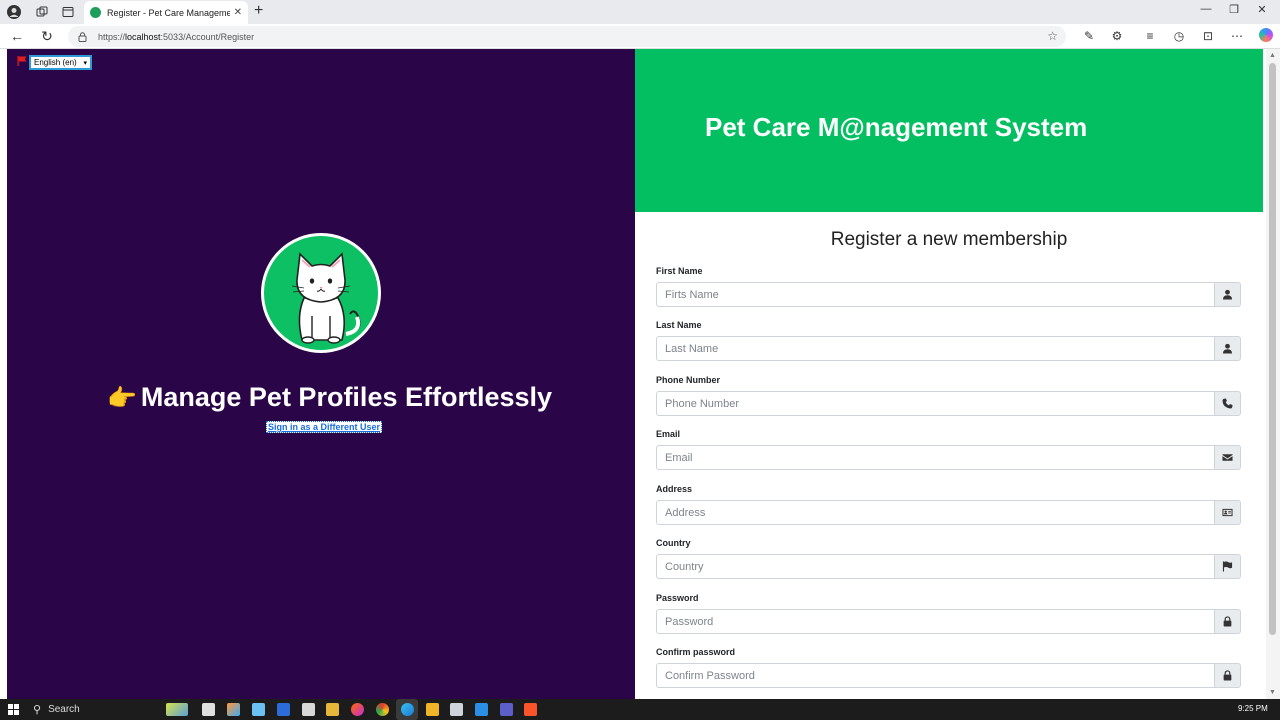  What do you see at coordinates (324, 427) in the screenshot?
I see `sign-in-different-user-link: Sign in as a Different User` at bounding box center [324, 427].